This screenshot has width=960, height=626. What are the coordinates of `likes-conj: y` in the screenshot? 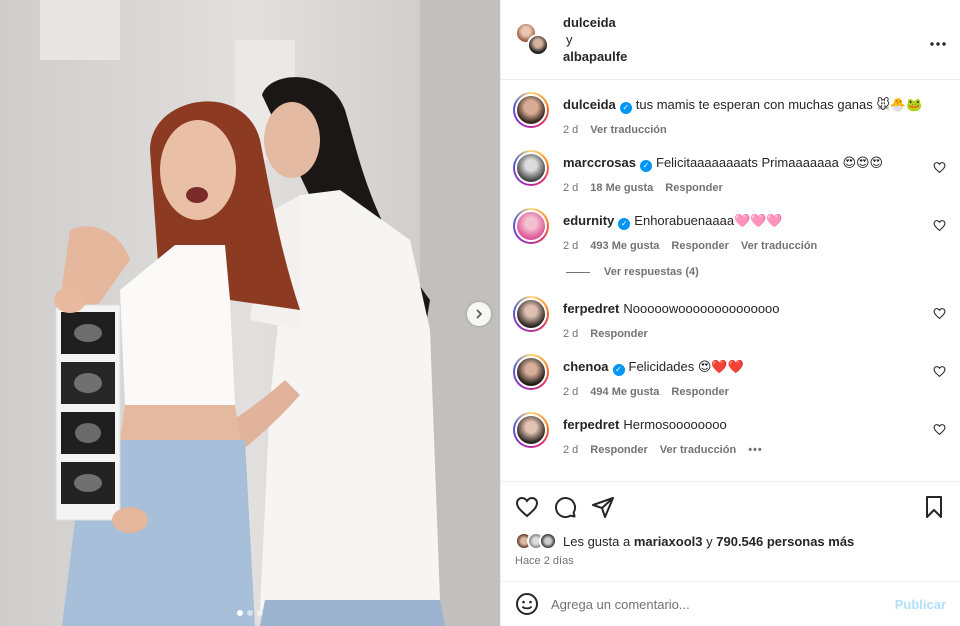 It's located at (709, 541).